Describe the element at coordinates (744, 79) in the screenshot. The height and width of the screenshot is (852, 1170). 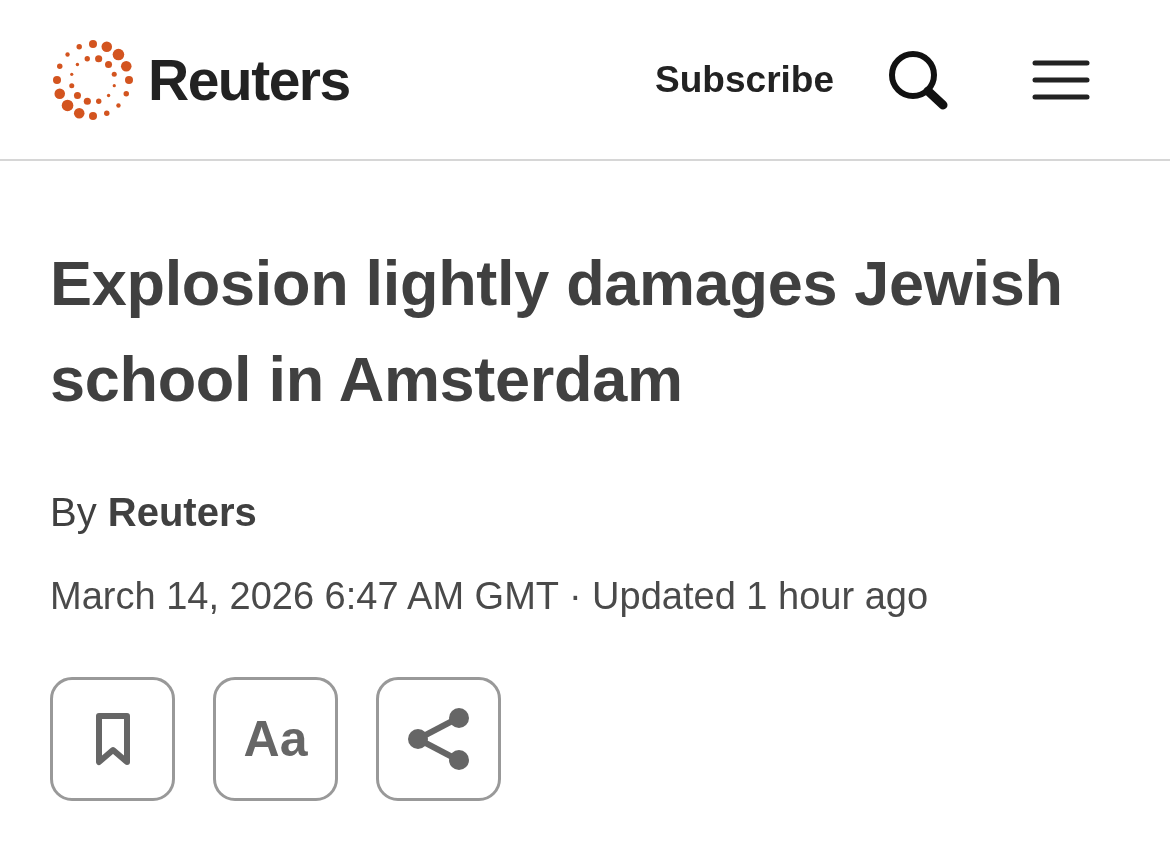
I see `subscribe-link: Subscribe` at that location.